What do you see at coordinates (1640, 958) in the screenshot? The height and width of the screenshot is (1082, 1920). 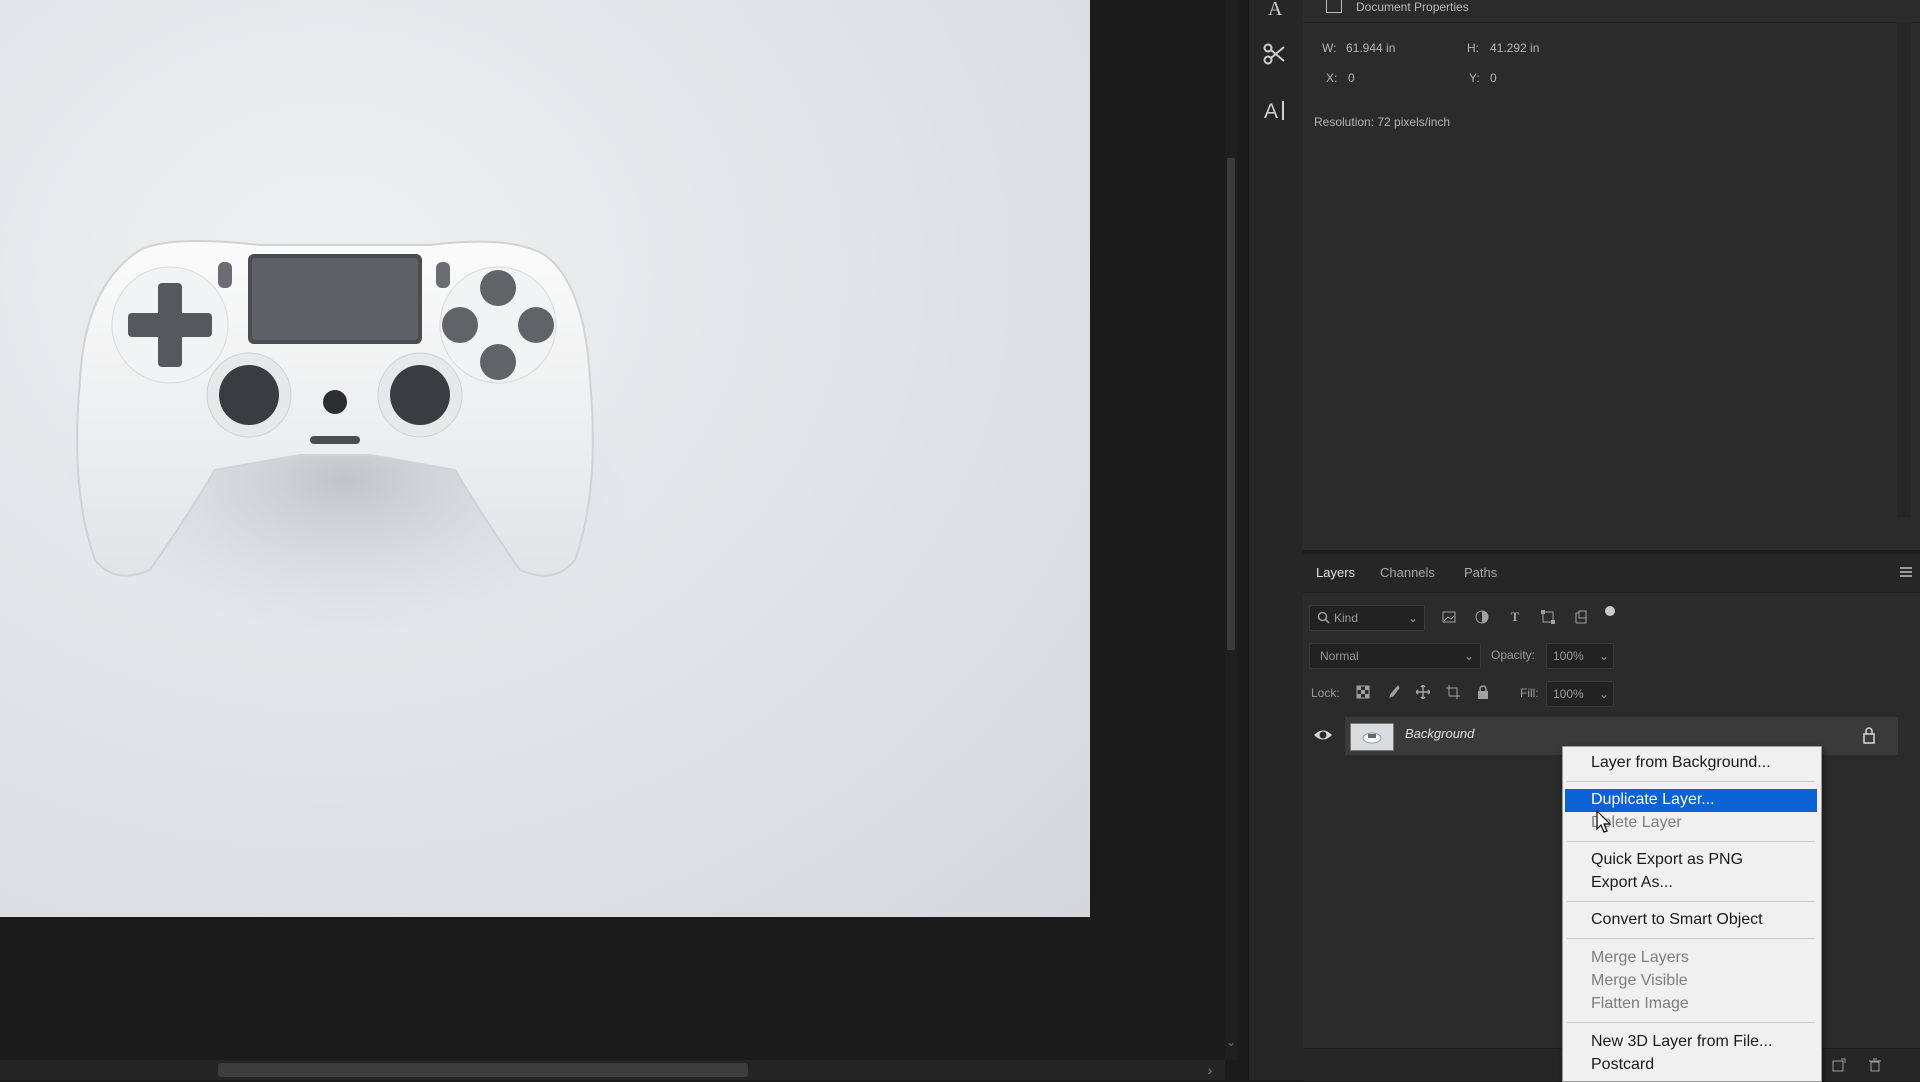 I see `menu-item-merge-layers: Merge Layers` at bounding box center [1640, 958].